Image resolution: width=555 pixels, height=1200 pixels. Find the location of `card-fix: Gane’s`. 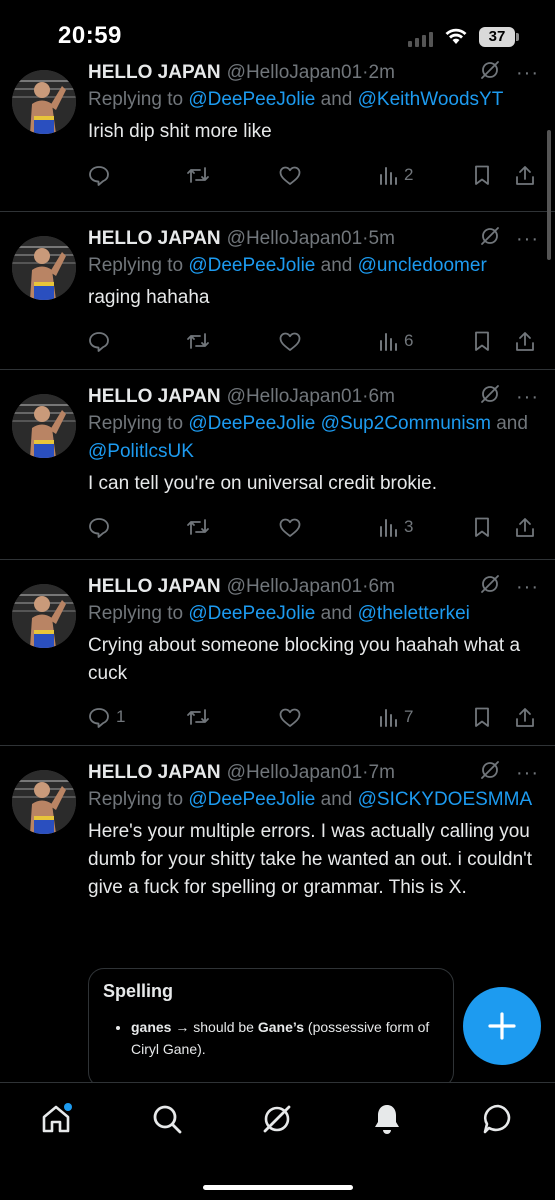

card-fix: Gane’s is located at coordinates (281, 1027).